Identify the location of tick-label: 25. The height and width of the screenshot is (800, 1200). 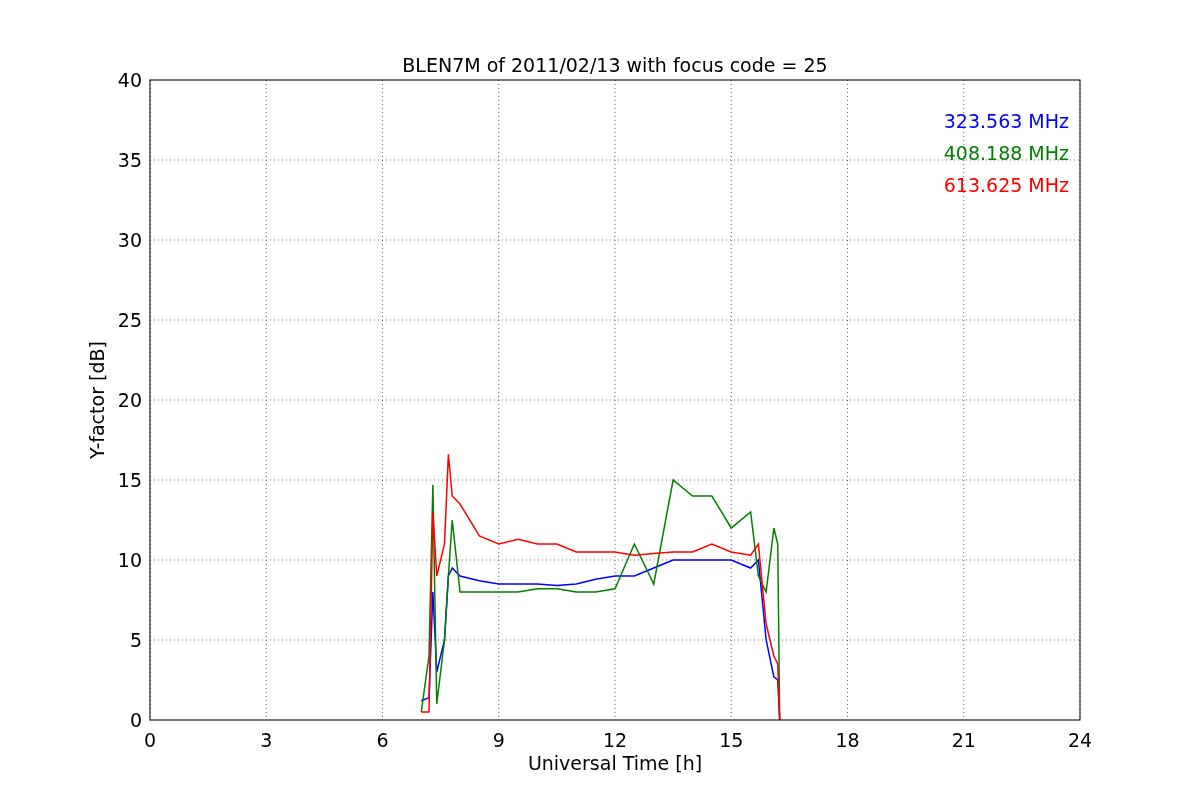
(129, 320).